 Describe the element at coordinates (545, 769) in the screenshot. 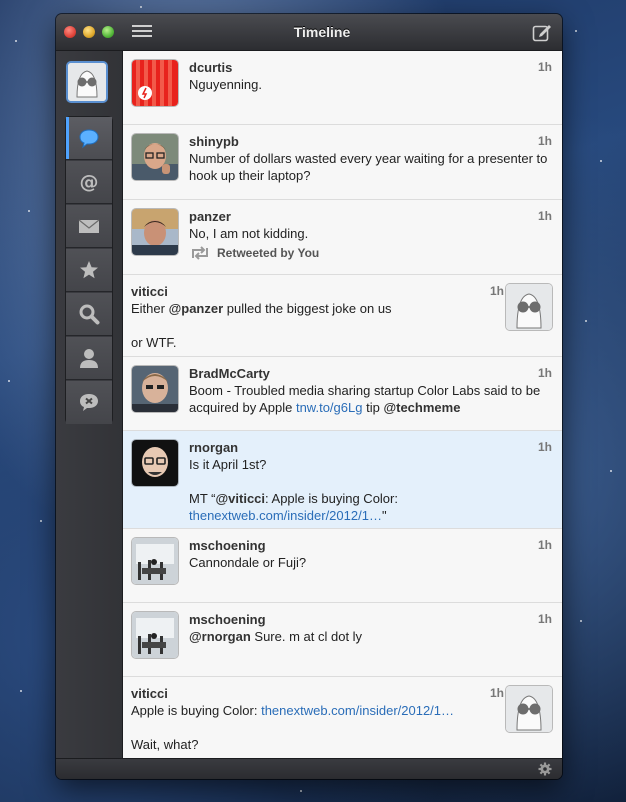

I see `gear-icon` at that location.